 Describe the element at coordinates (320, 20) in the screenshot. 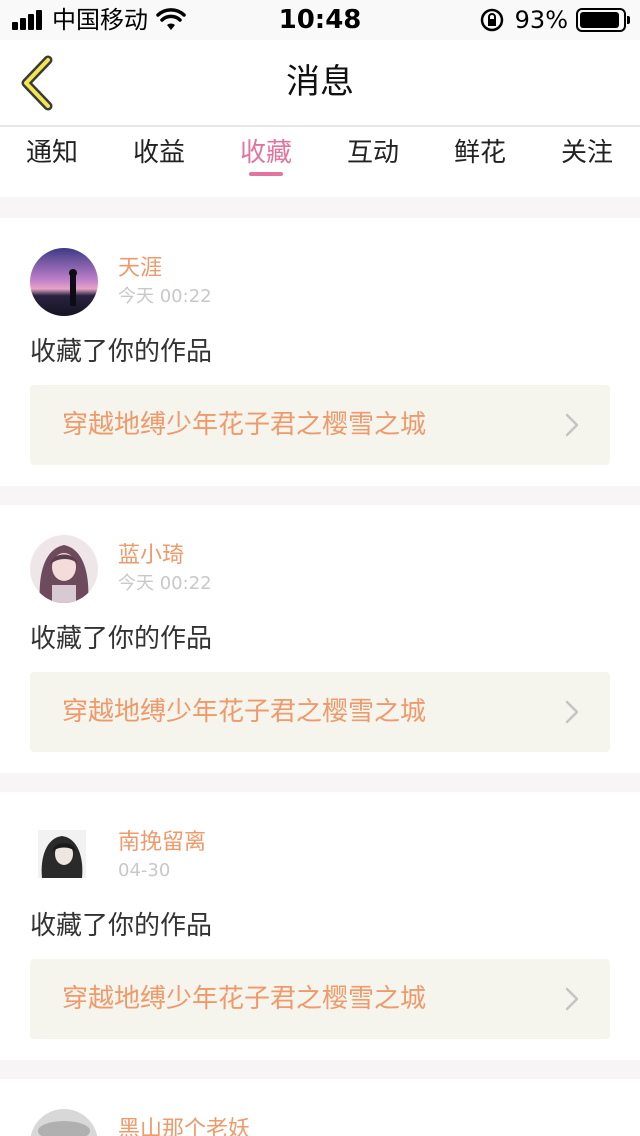

I see `status-bar: 中国移动 10:48 93%` at that location.